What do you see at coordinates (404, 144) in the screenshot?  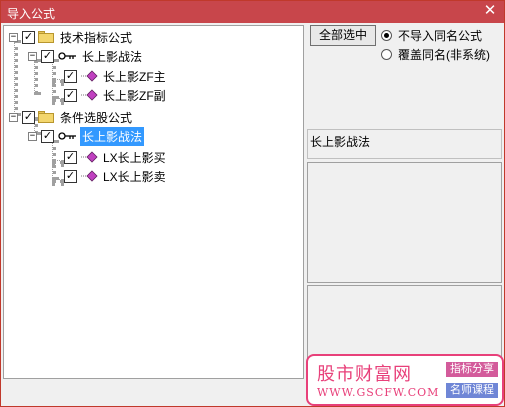 I see `formula-name-display: 长上影战法` at bounding box center [404, 144].